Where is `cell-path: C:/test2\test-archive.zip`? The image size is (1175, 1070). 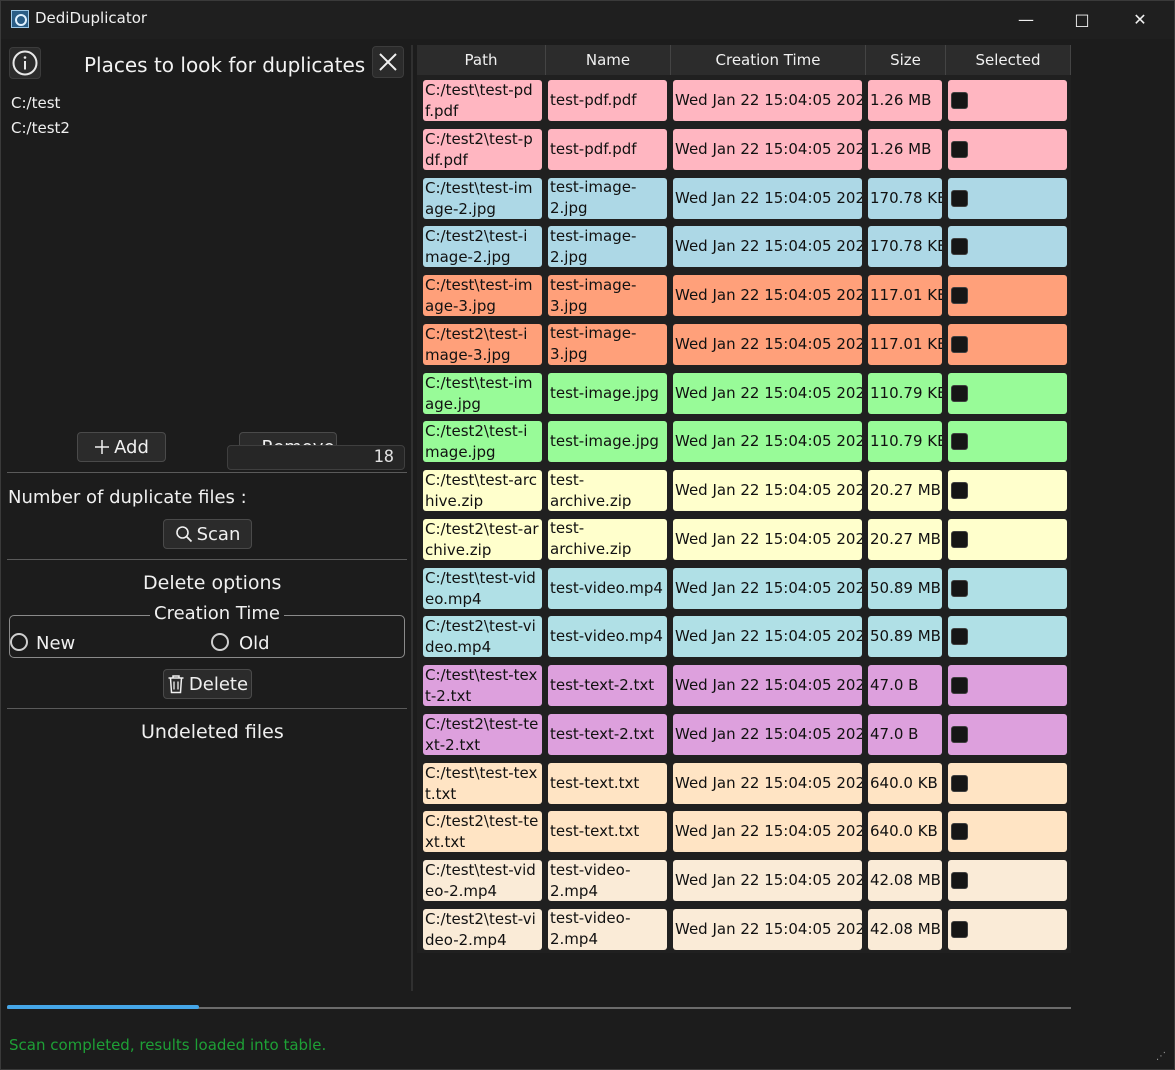 cell-path: C:/test2\test-archive.zip is located at coordinates (482, 539).